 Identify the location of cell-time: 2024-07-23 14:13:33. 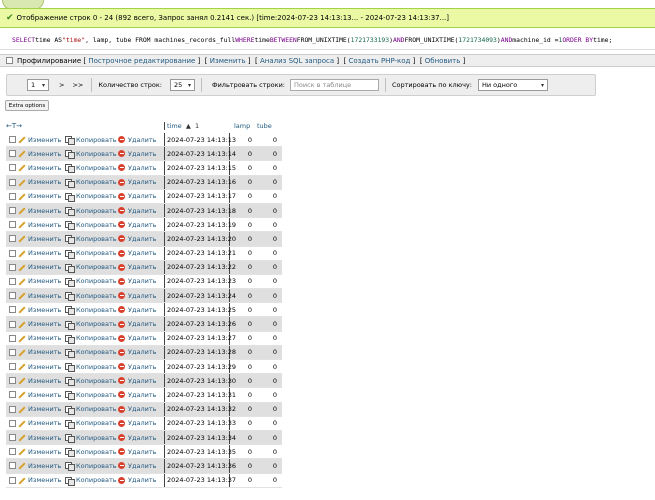
(200, 423).